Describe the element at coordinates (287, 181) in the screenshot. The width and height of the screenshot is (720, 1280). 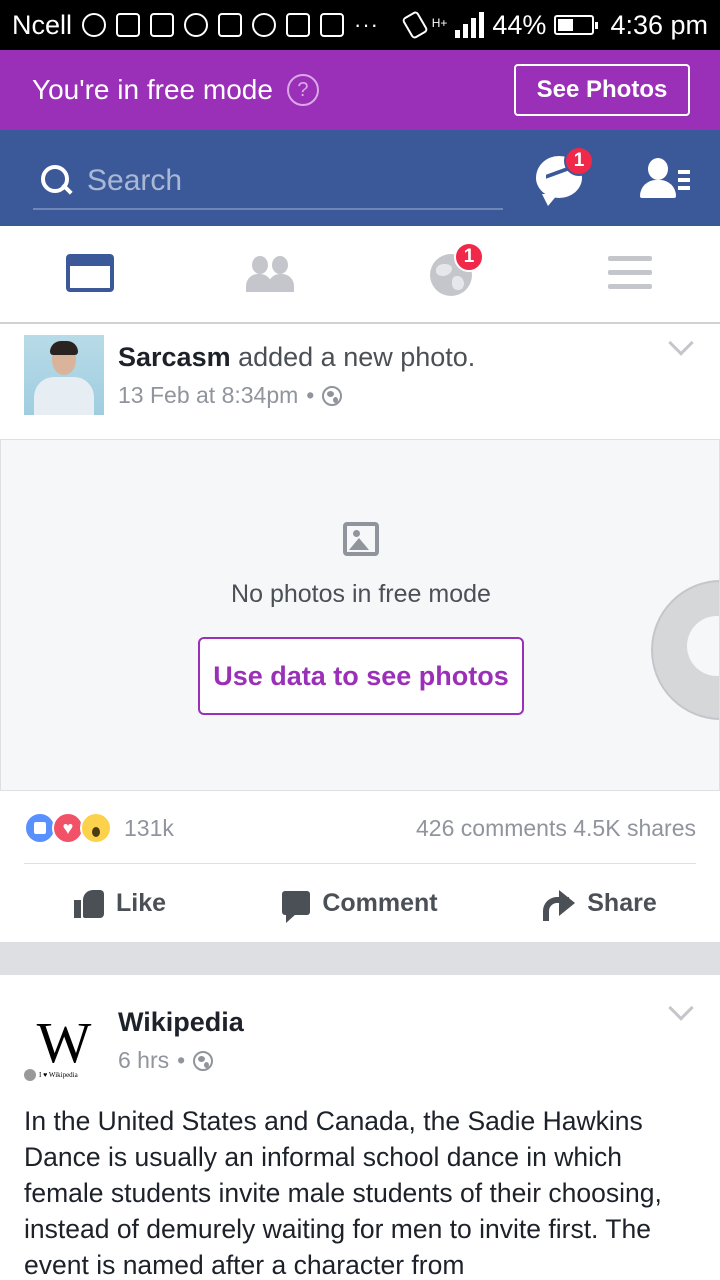
I see `search-input` at that location.